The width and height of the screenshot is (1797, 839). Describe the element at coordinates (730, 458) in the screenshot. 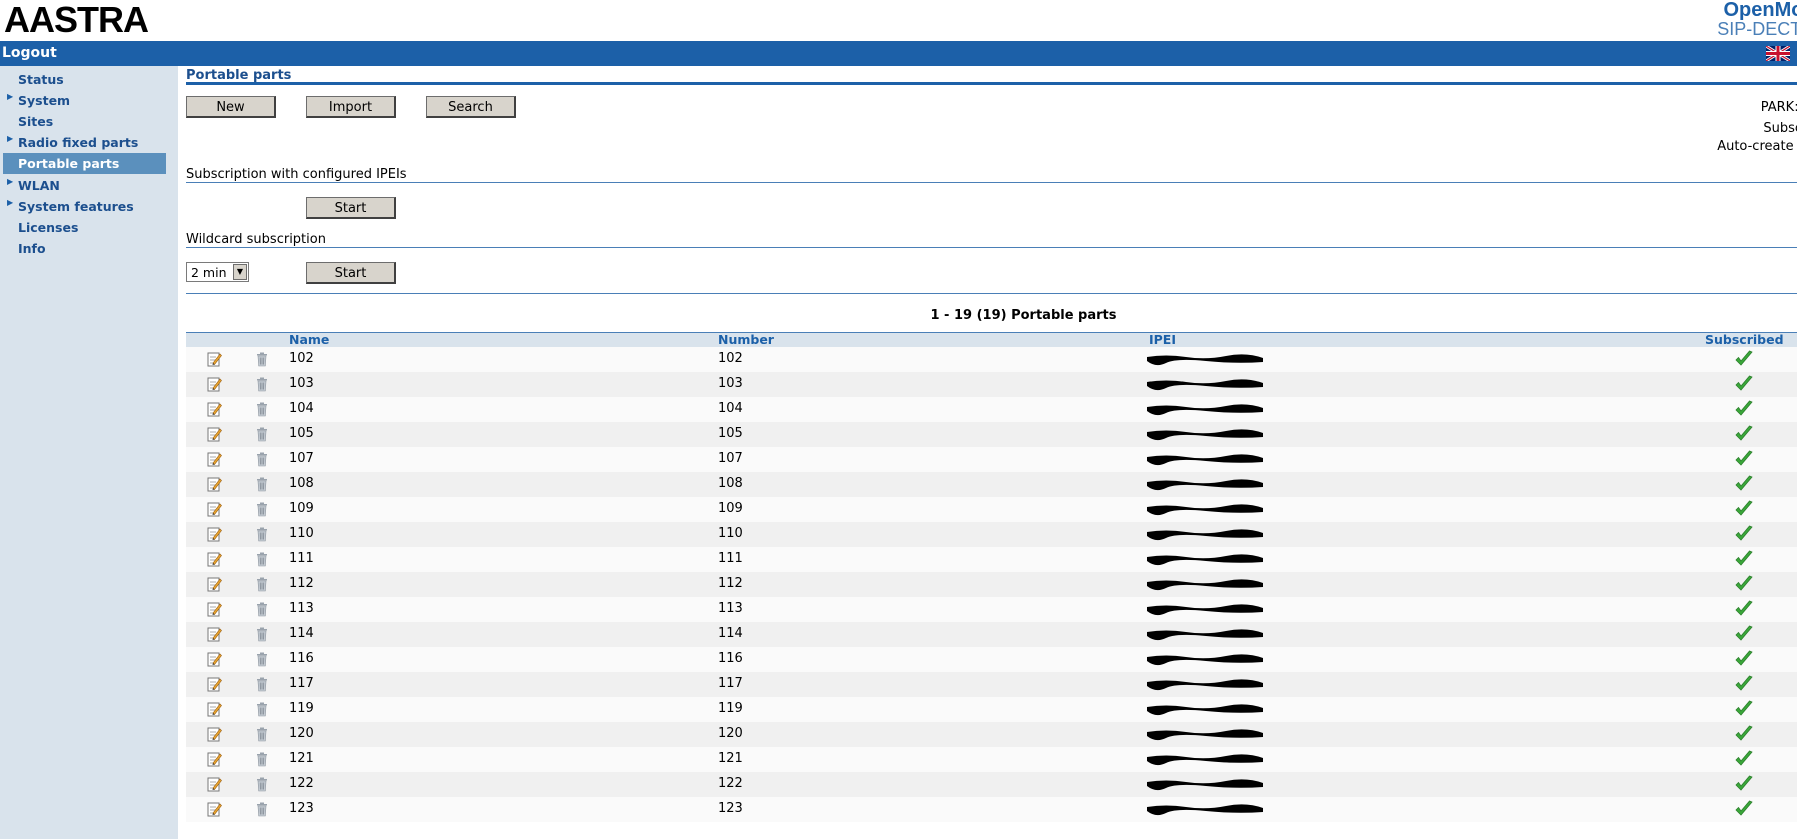

I see `cell-number: 107` at that location.